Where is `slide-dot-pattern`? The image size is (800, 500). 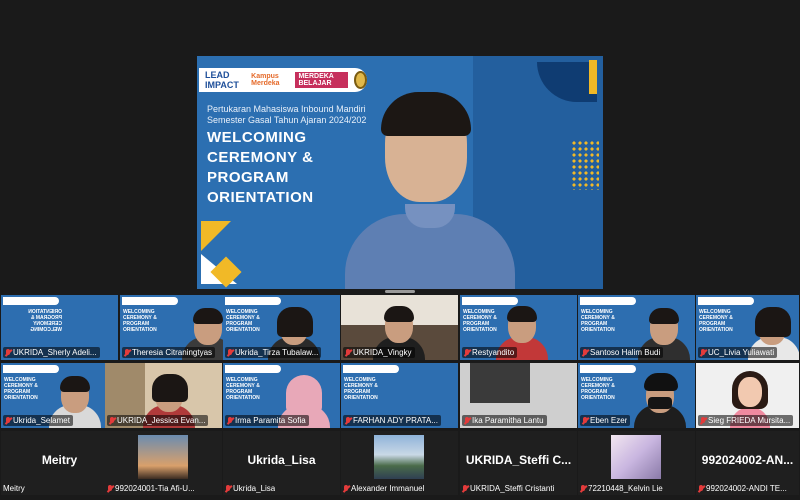
slide-dot-pattern is located at coordinates (585, 165).